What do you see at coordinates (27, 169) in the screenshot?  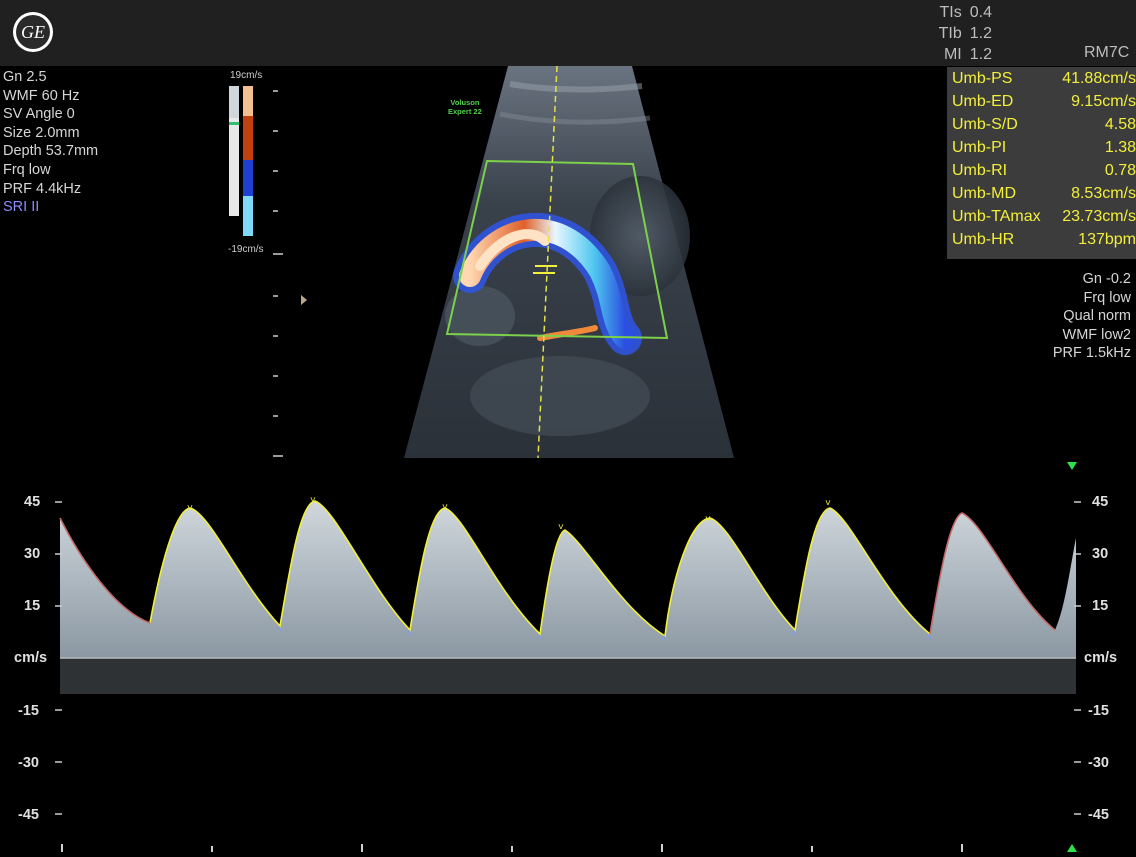 I see `param-frequency: Frq low` at bounding box center [27, 169].